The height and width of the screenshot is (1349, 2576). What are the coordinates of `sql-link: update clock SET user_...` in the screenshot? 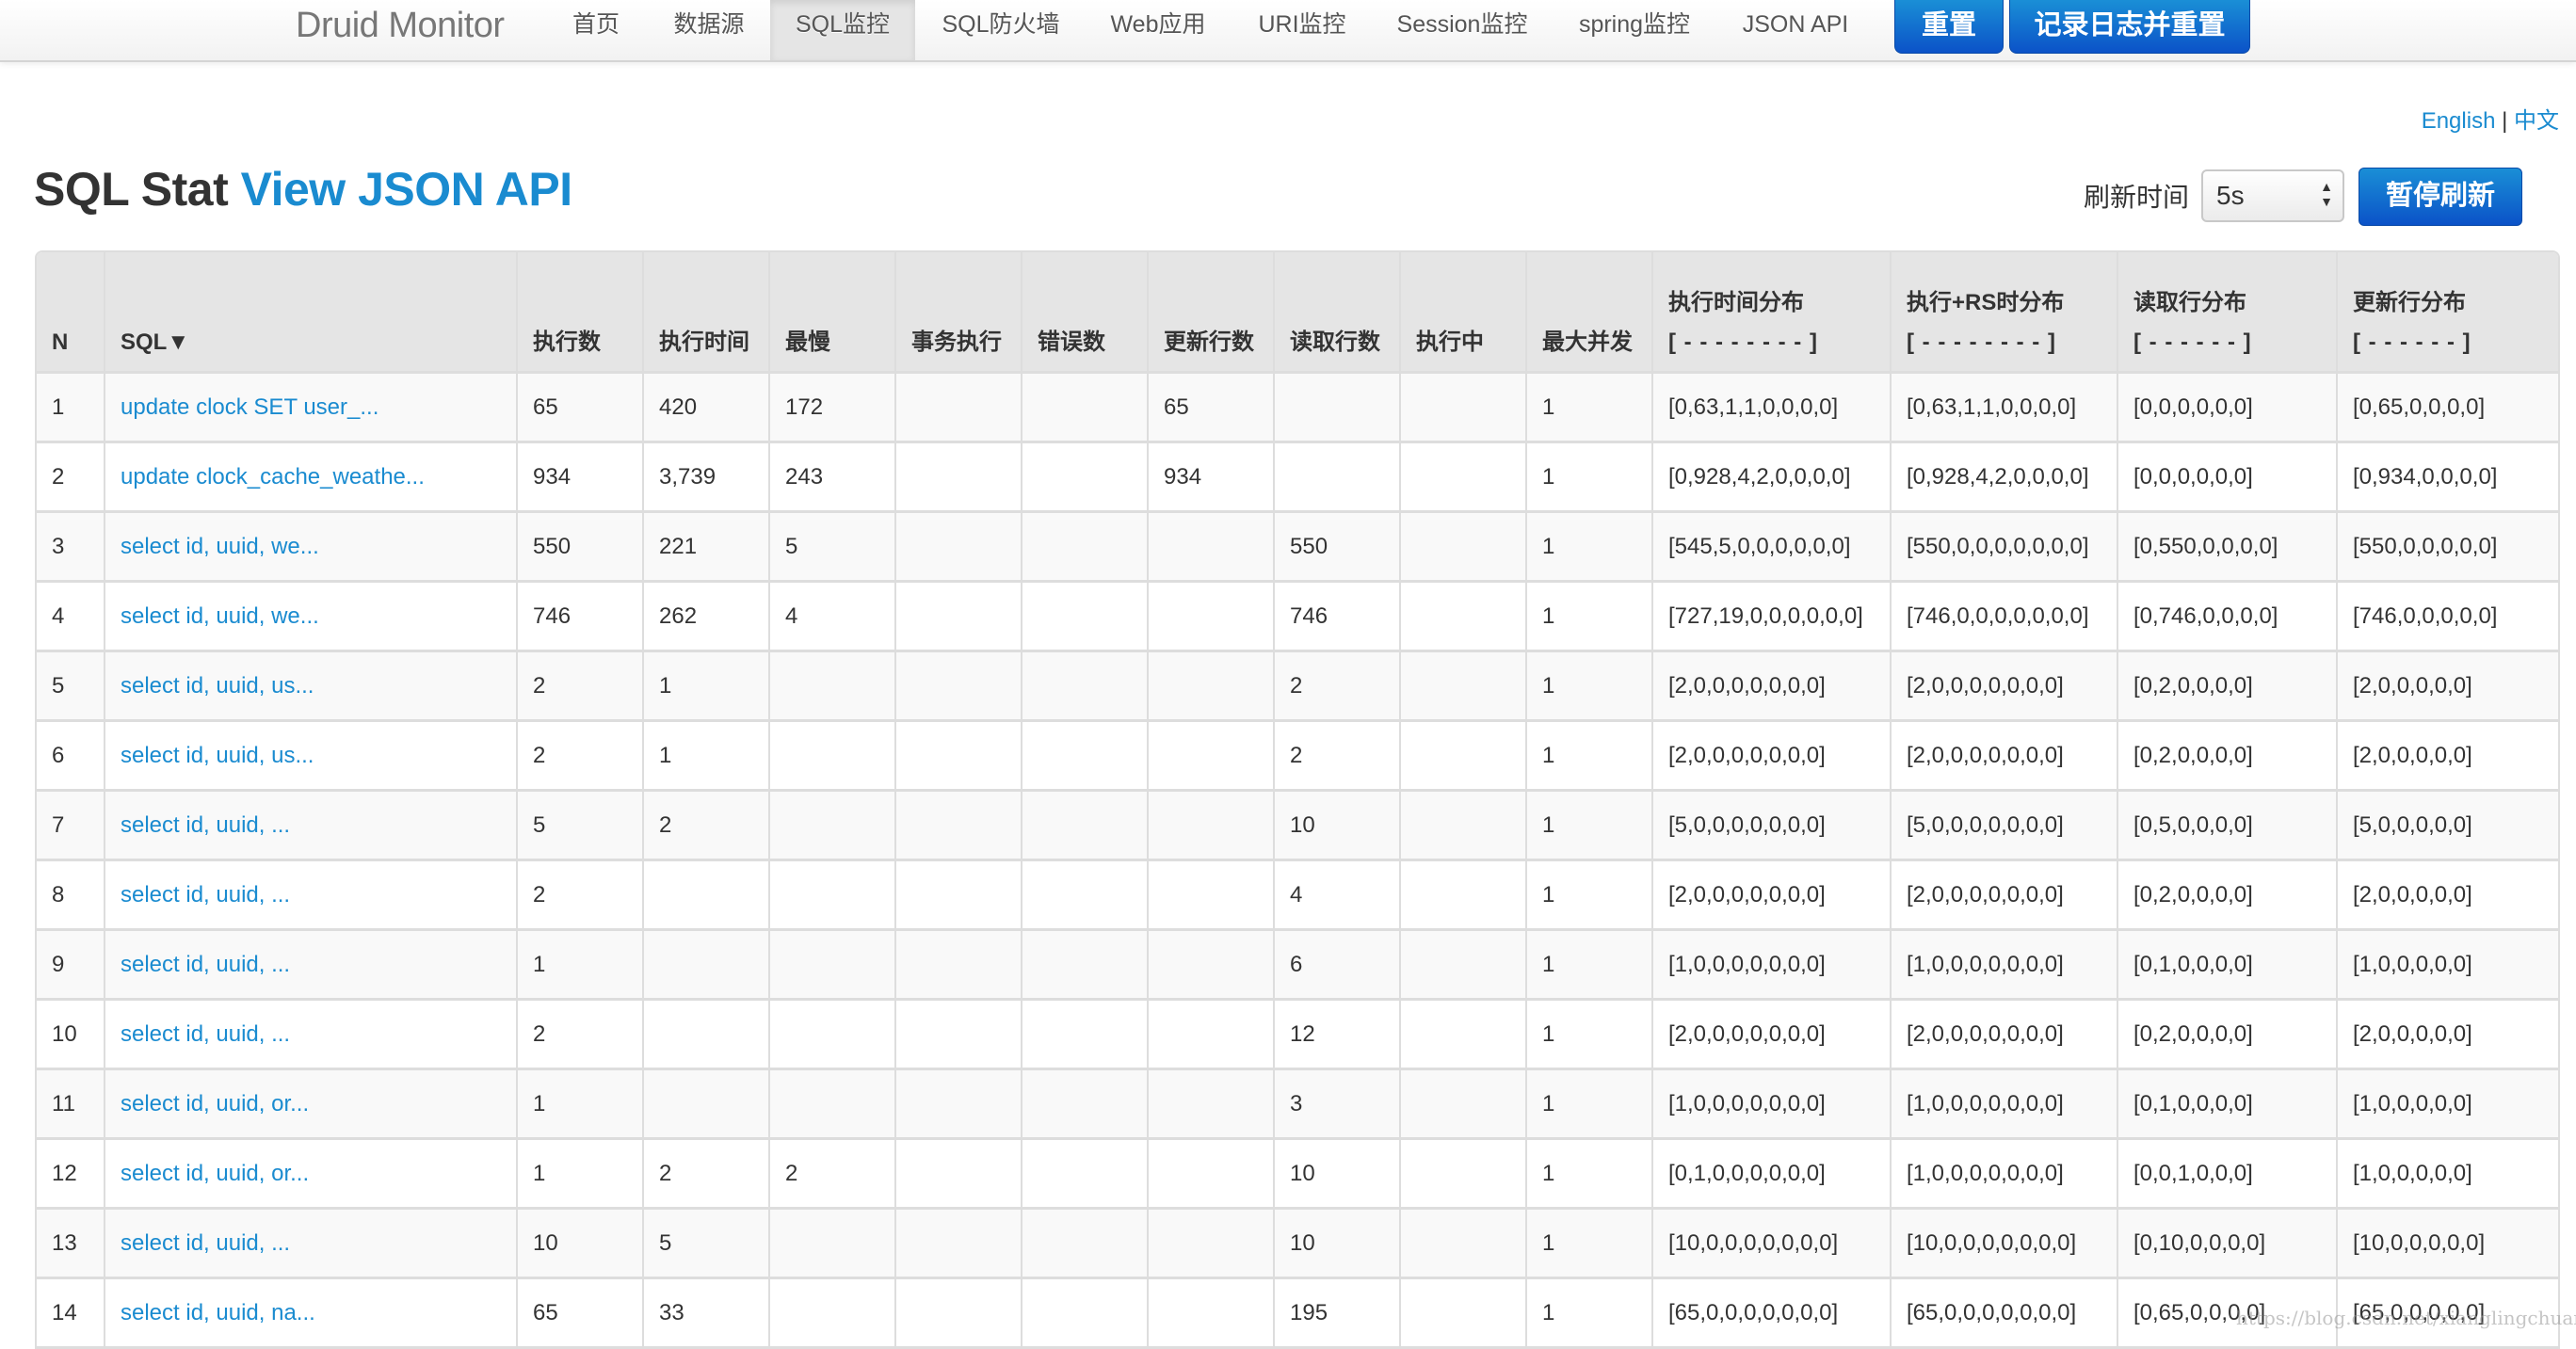 It's located at (249, 407).